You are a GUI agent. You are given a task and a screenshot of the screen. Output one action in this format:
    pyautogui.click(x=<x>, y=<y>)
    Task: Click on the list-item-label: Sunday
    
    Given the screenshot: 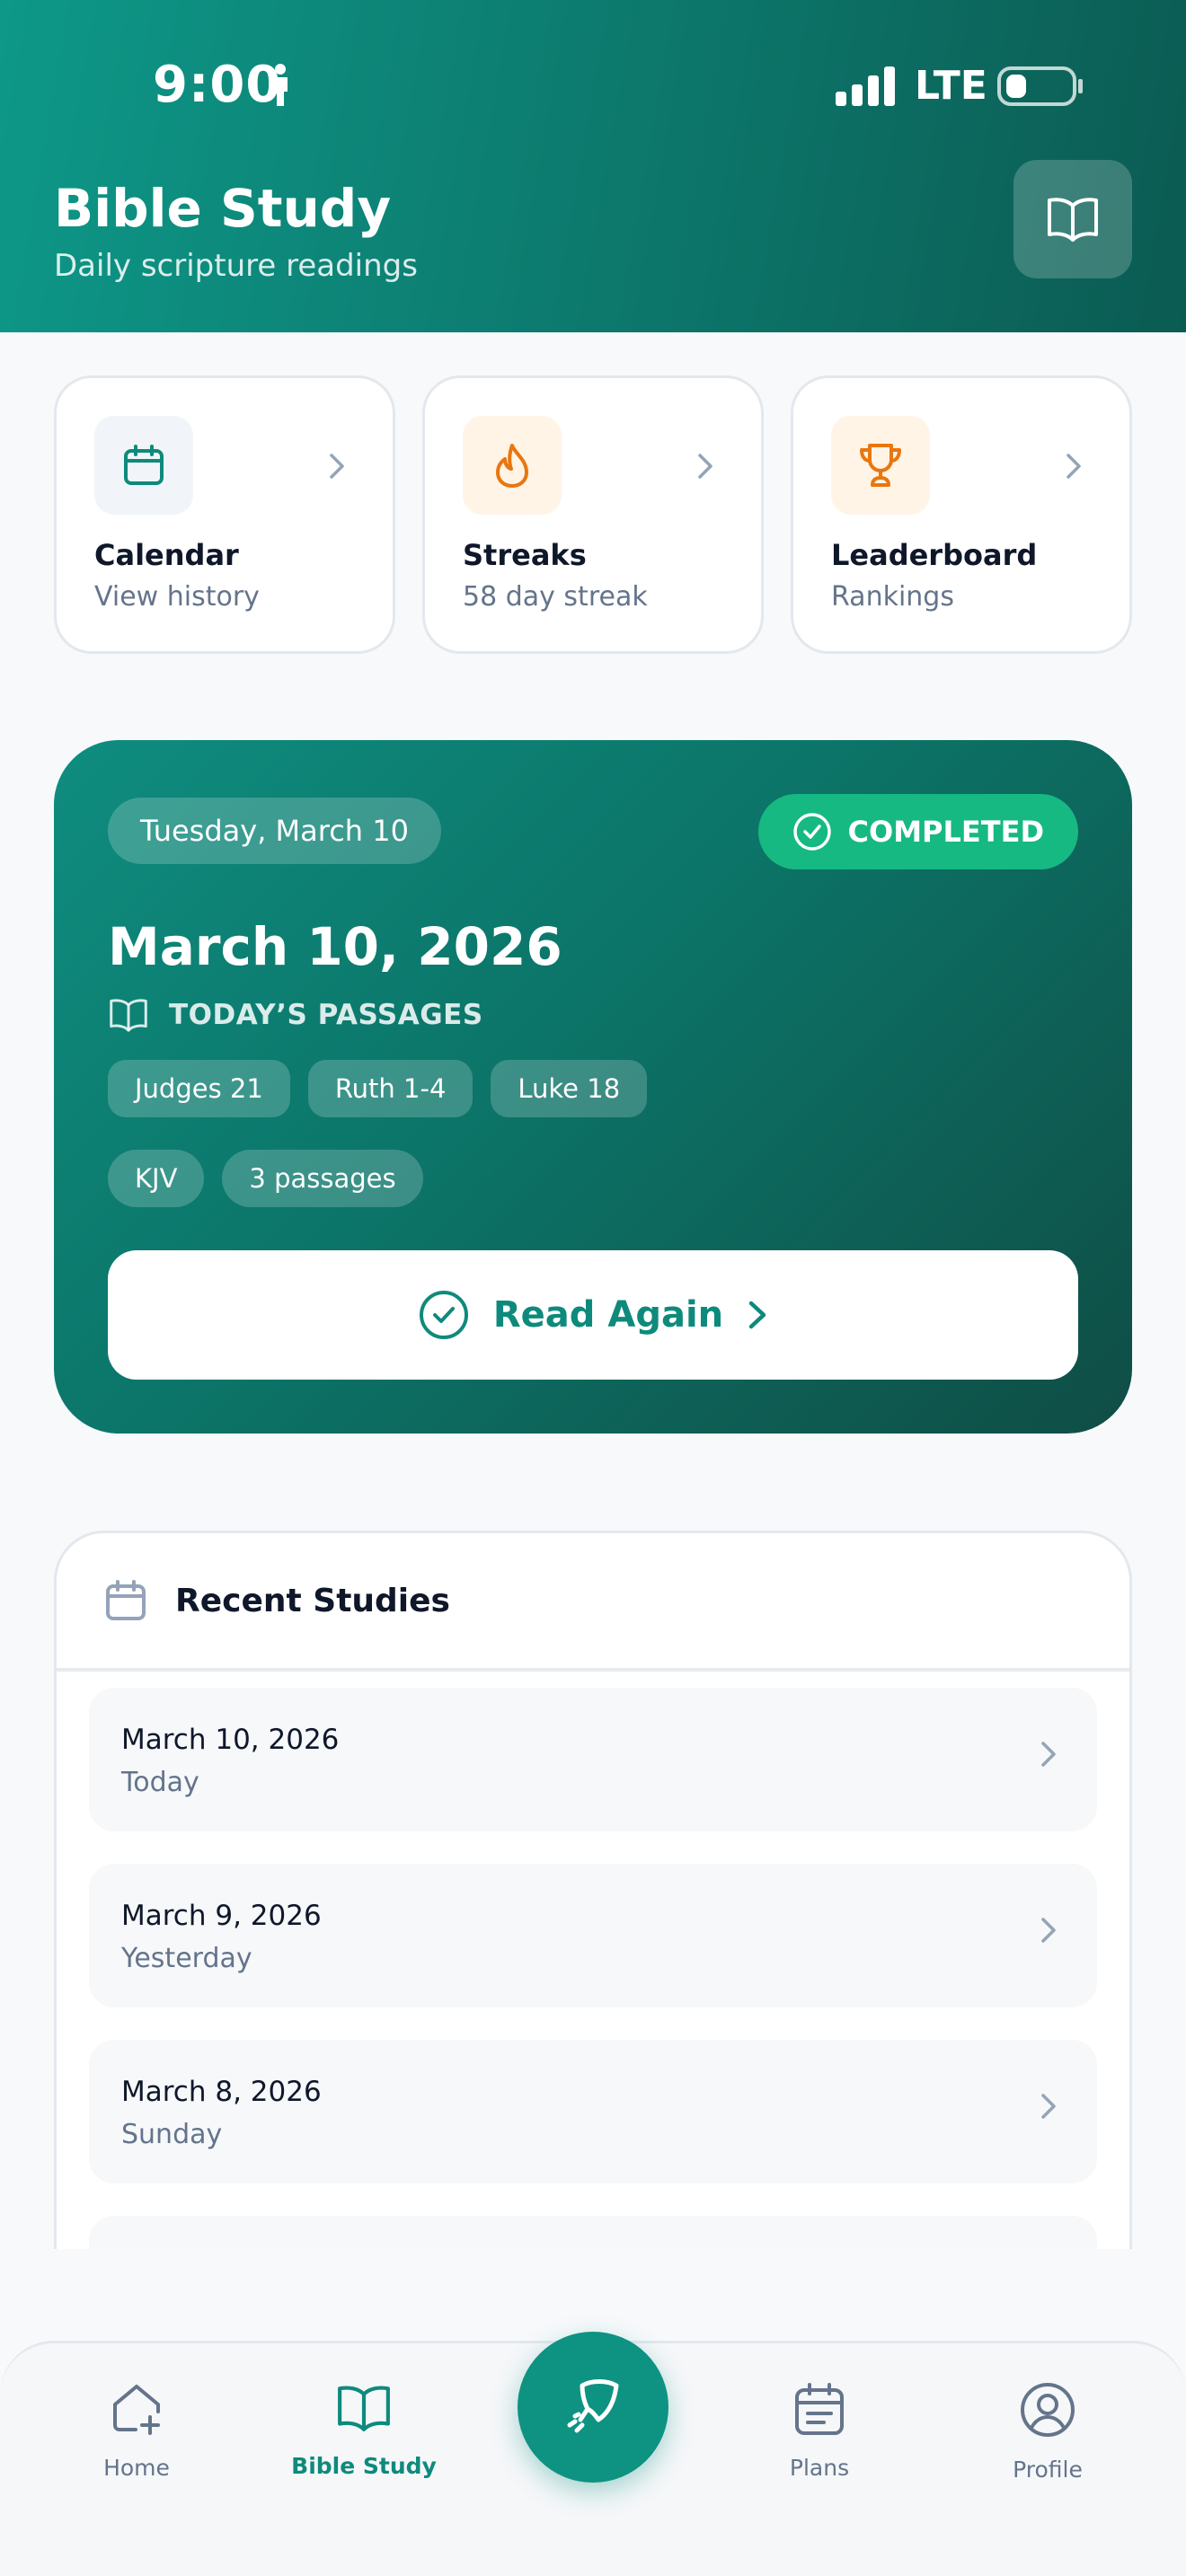 What is the action you would take?
    pyautogui.click(x=172, y=2134)
    